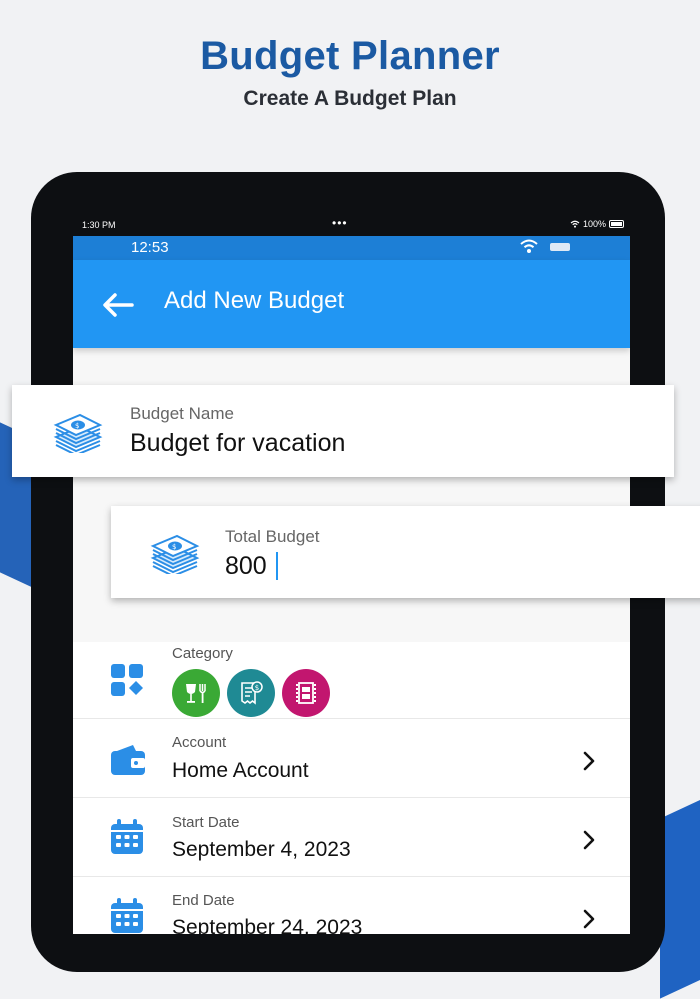 This screenshot has width=700, height=999. I want to click on end-date-value: September 24, 2023, so click(267, 925).